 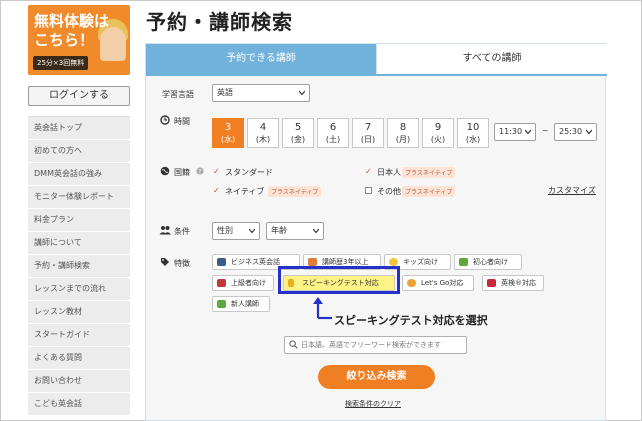 I want to click on date-day: 8, so click(x=403, y=127).